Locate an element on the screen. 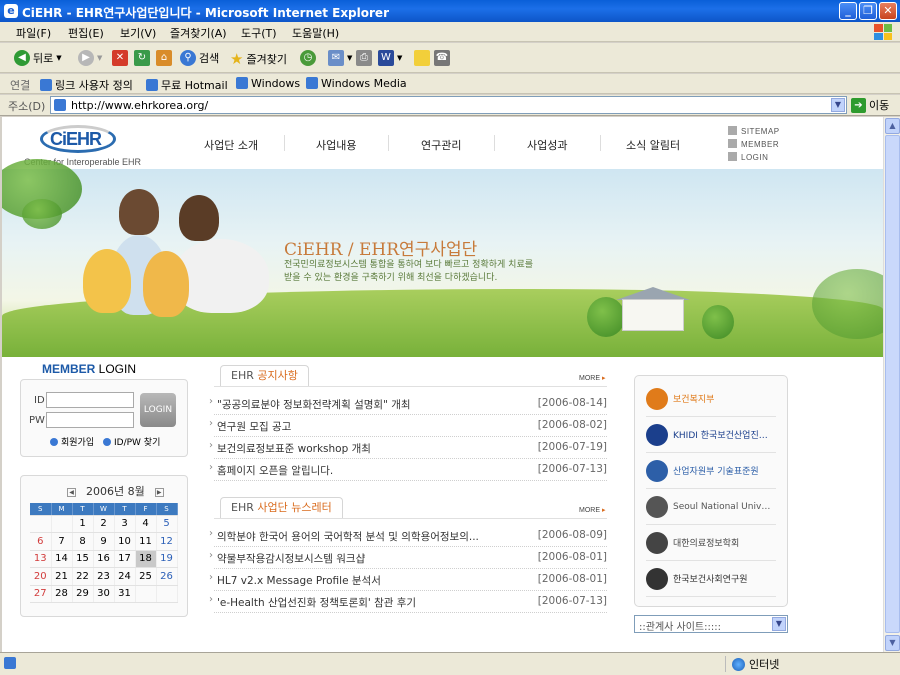 The height and width of the screenshot is (675, 900). calendar-day: 9 is located at coordinates (104, 541).